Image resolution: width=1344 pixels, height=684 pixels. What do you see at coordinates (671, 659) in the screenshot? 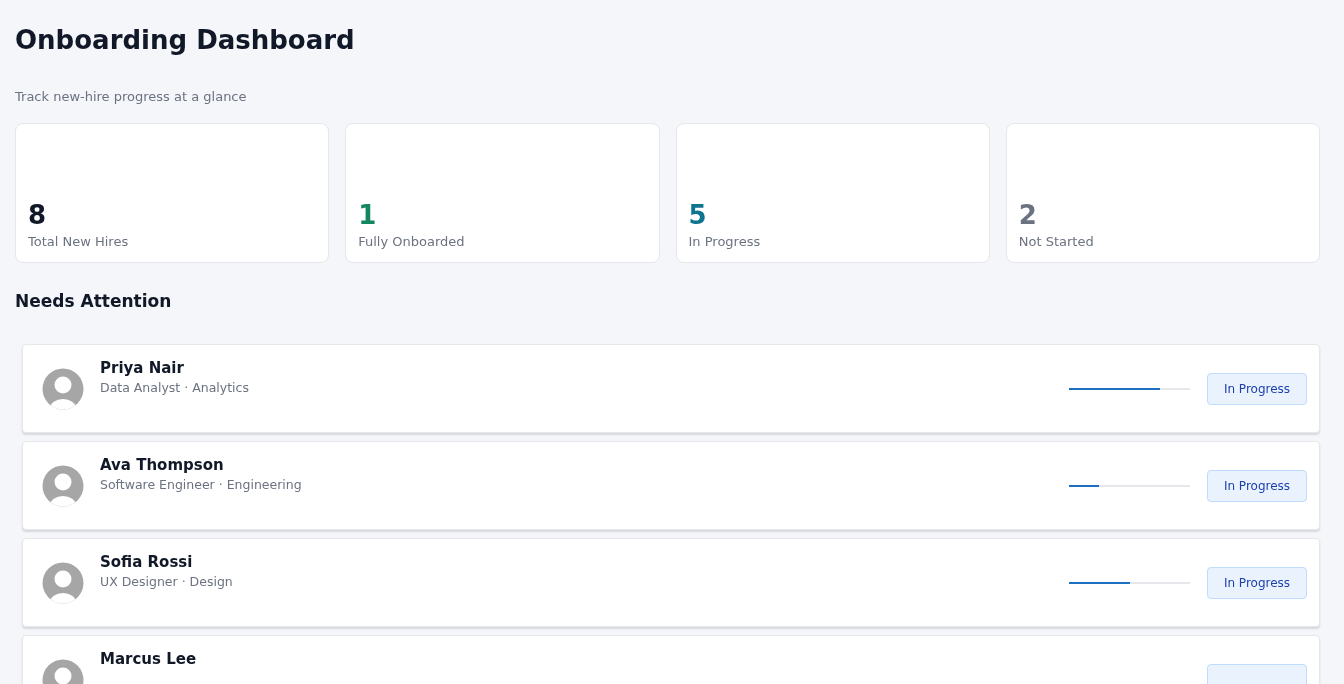
I see `hire-row: Marcus Lee` at bounding box center [671, 659].